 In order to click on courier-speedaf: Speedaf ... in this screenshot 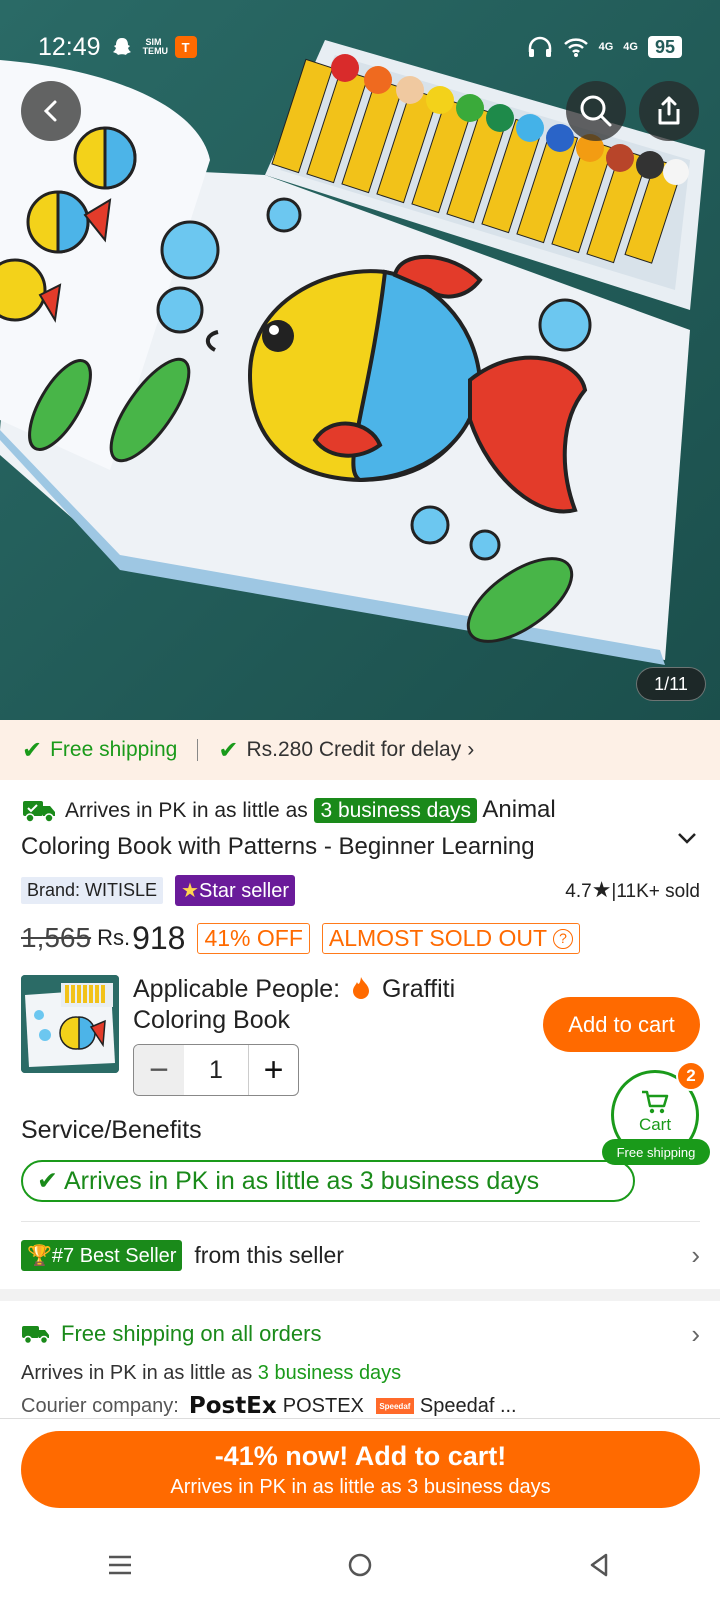, I will do `click(468, 1405)`.